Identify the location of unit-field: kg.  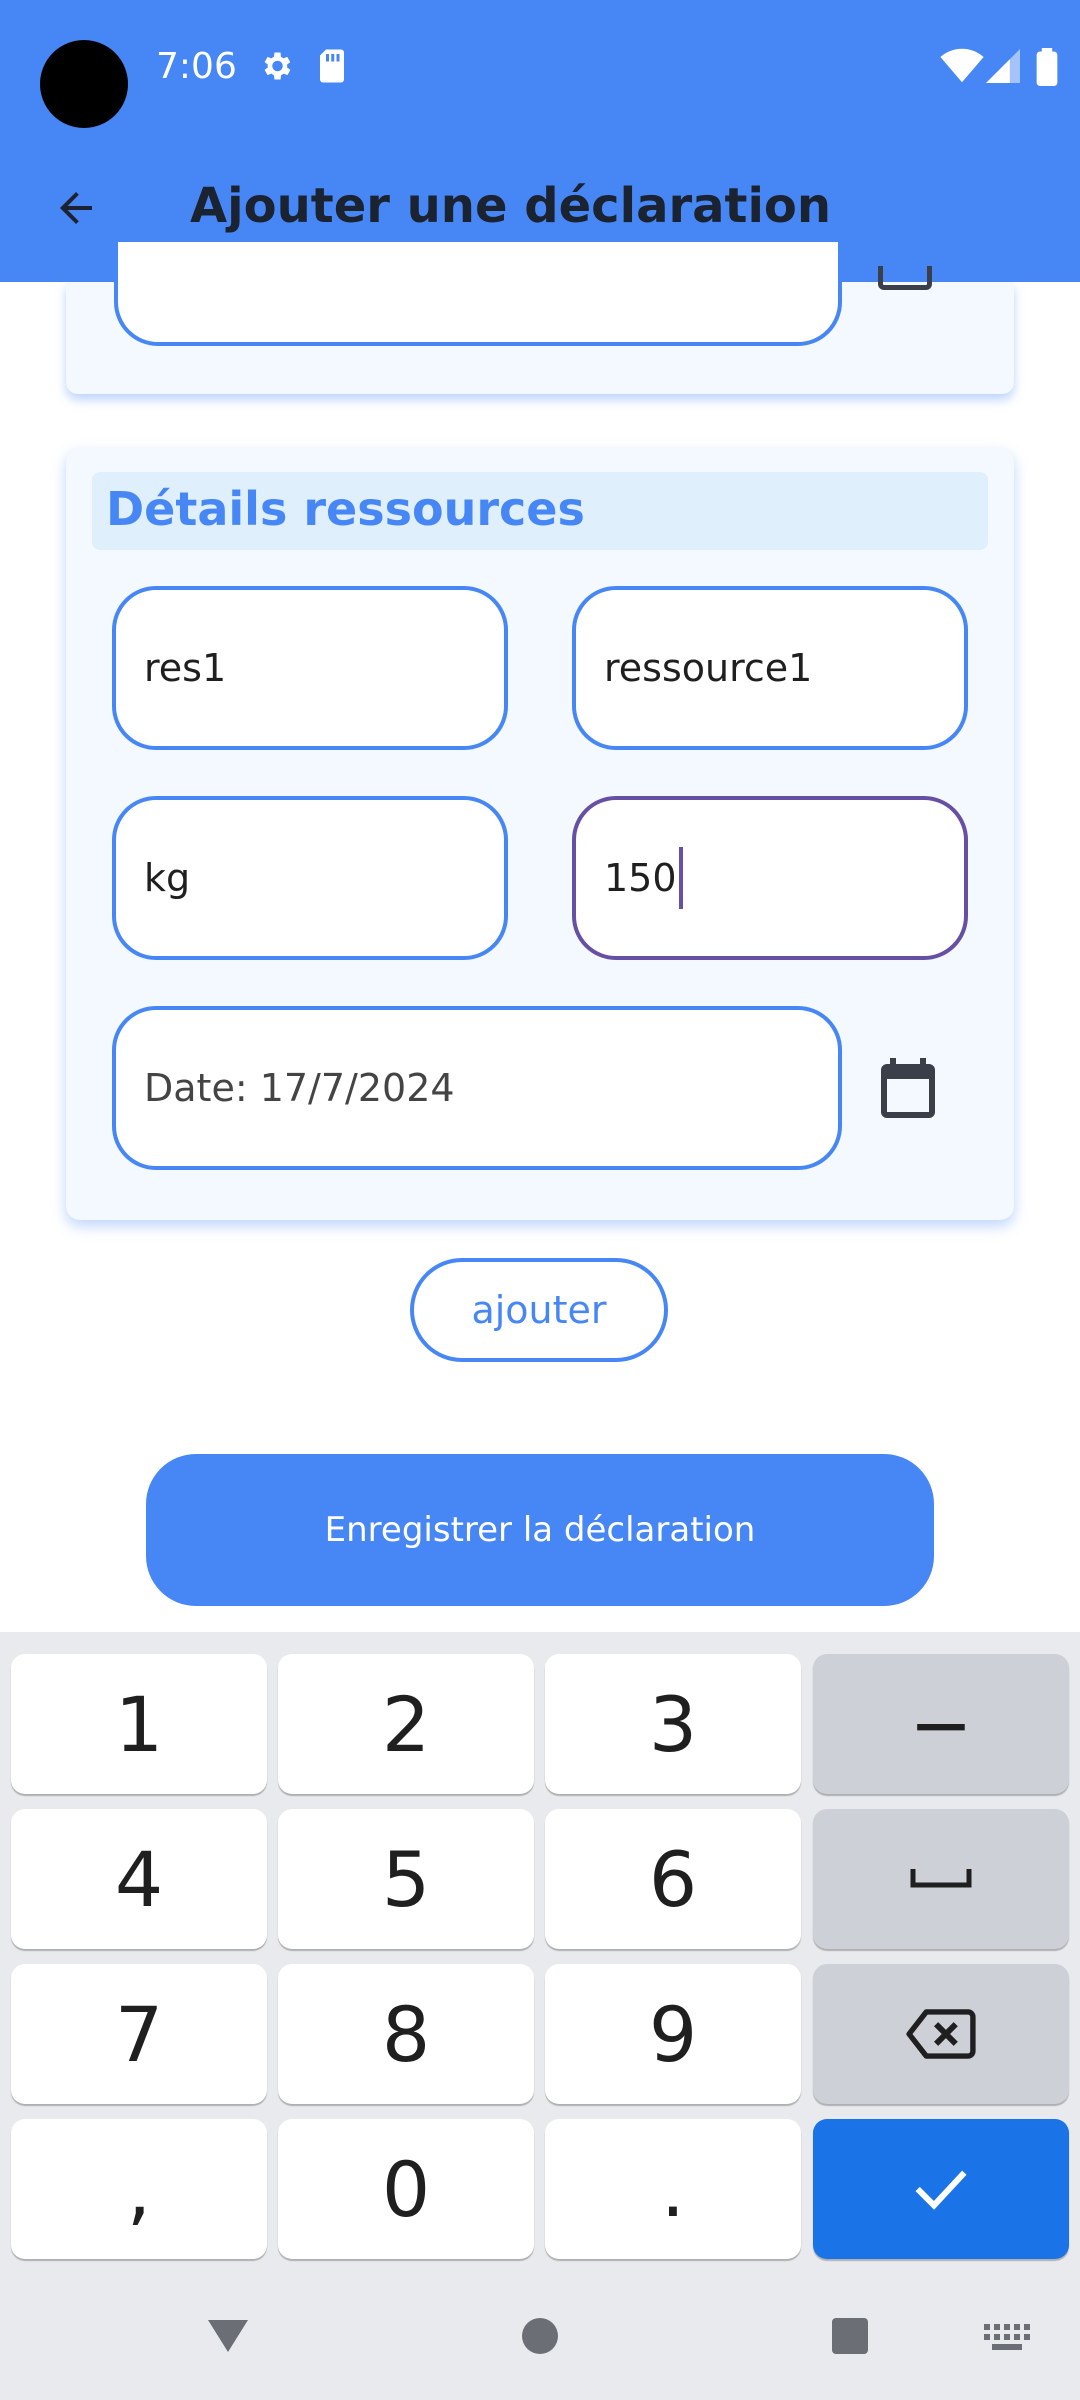
(310, 878).